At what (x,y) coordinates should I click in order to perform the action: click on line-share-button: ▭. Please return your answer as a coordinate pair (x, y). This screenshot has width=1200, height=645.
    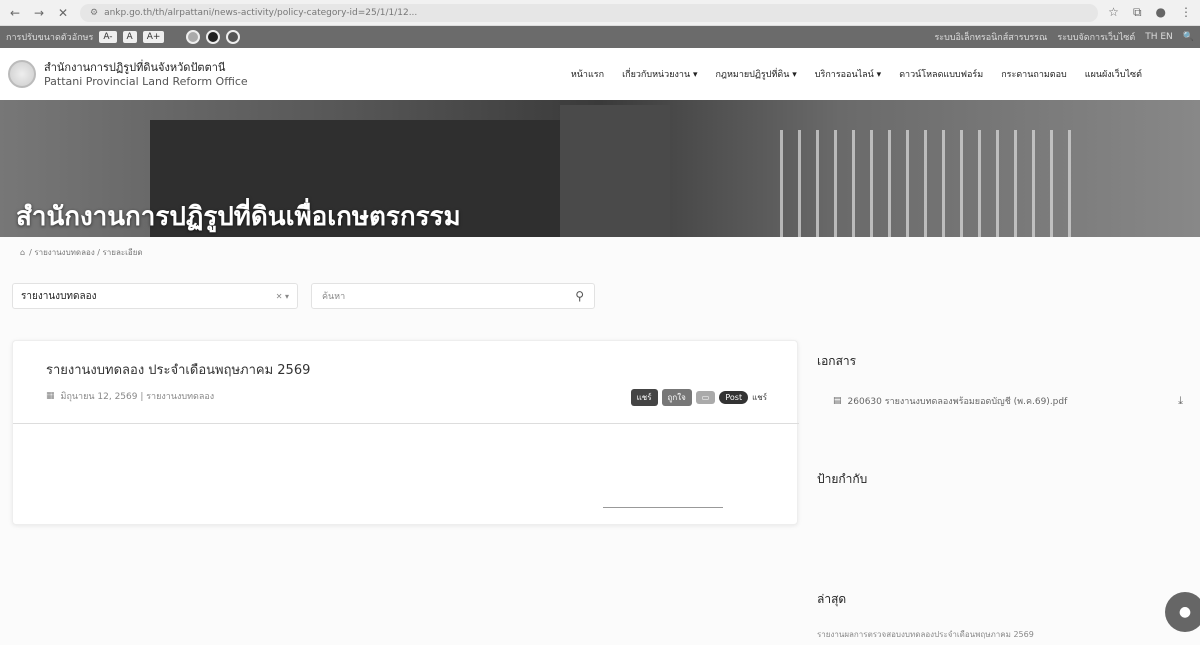
    Looking at the image, I should click on (705, 397).